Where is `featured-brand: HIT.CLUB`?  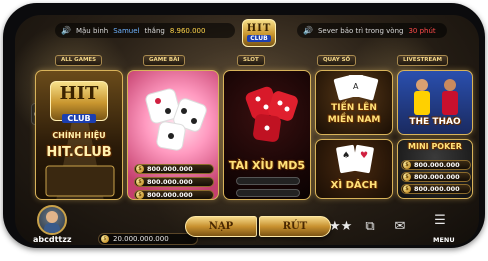
featured-brand: HIT.CLUB is located at coordinates (79, 152).